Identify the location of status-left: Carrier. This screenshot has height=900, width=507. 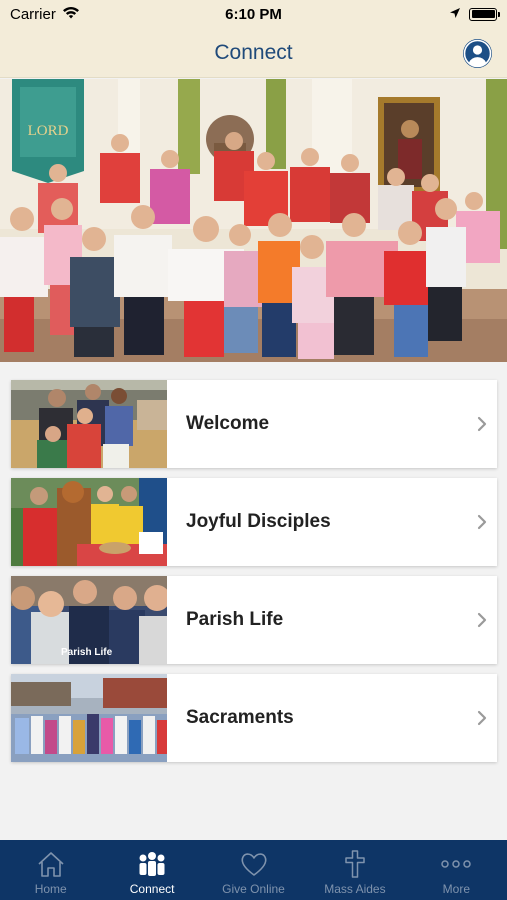
(45, 14).